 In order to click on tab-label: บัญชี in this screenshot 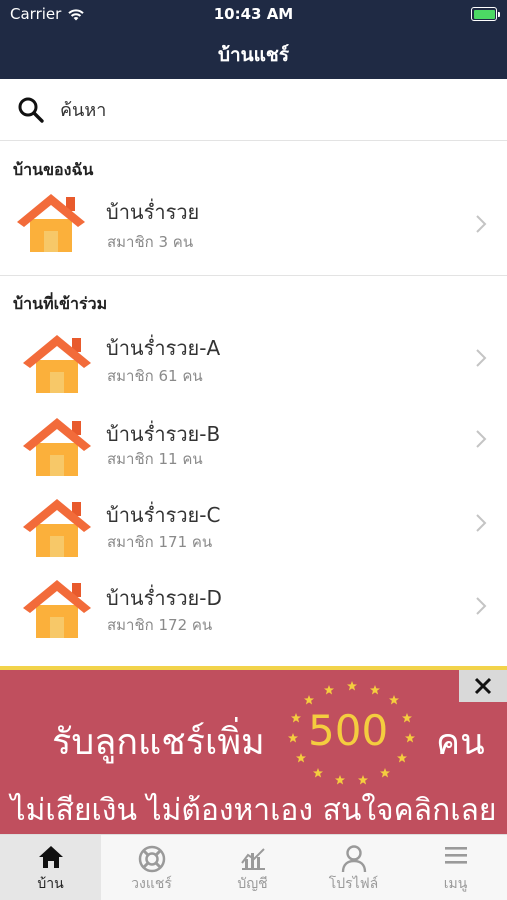, I will do `click(252, 884)`.